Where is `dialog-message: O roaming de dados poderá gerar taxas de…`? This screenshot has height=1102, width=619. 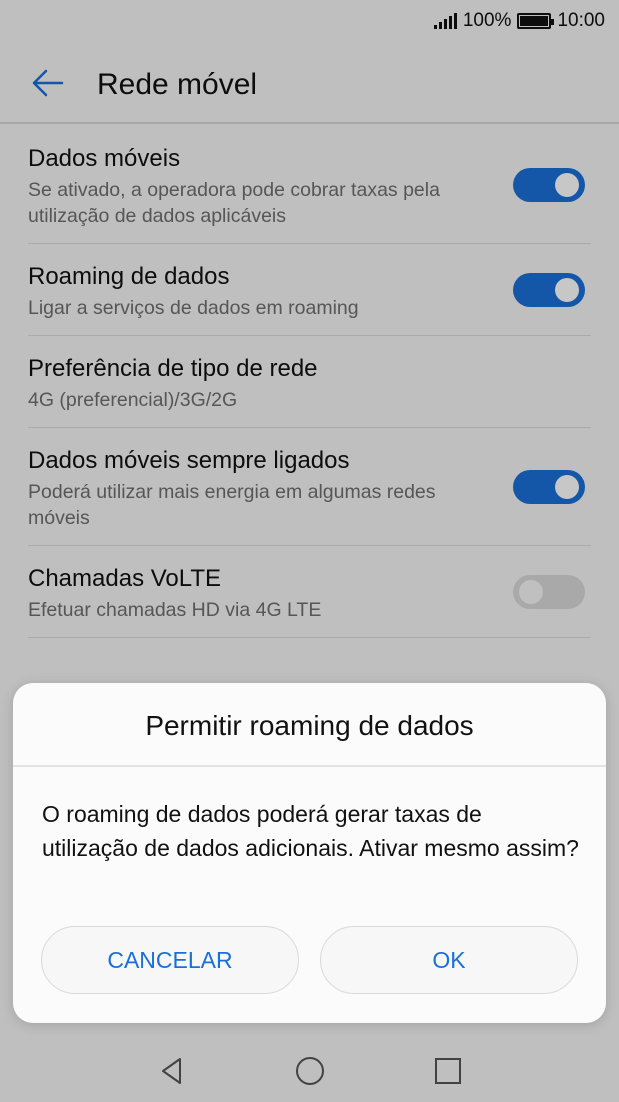
dialog-message: O roaming de dados poderá gerar taxas de… is located at coordinates (310, 831).